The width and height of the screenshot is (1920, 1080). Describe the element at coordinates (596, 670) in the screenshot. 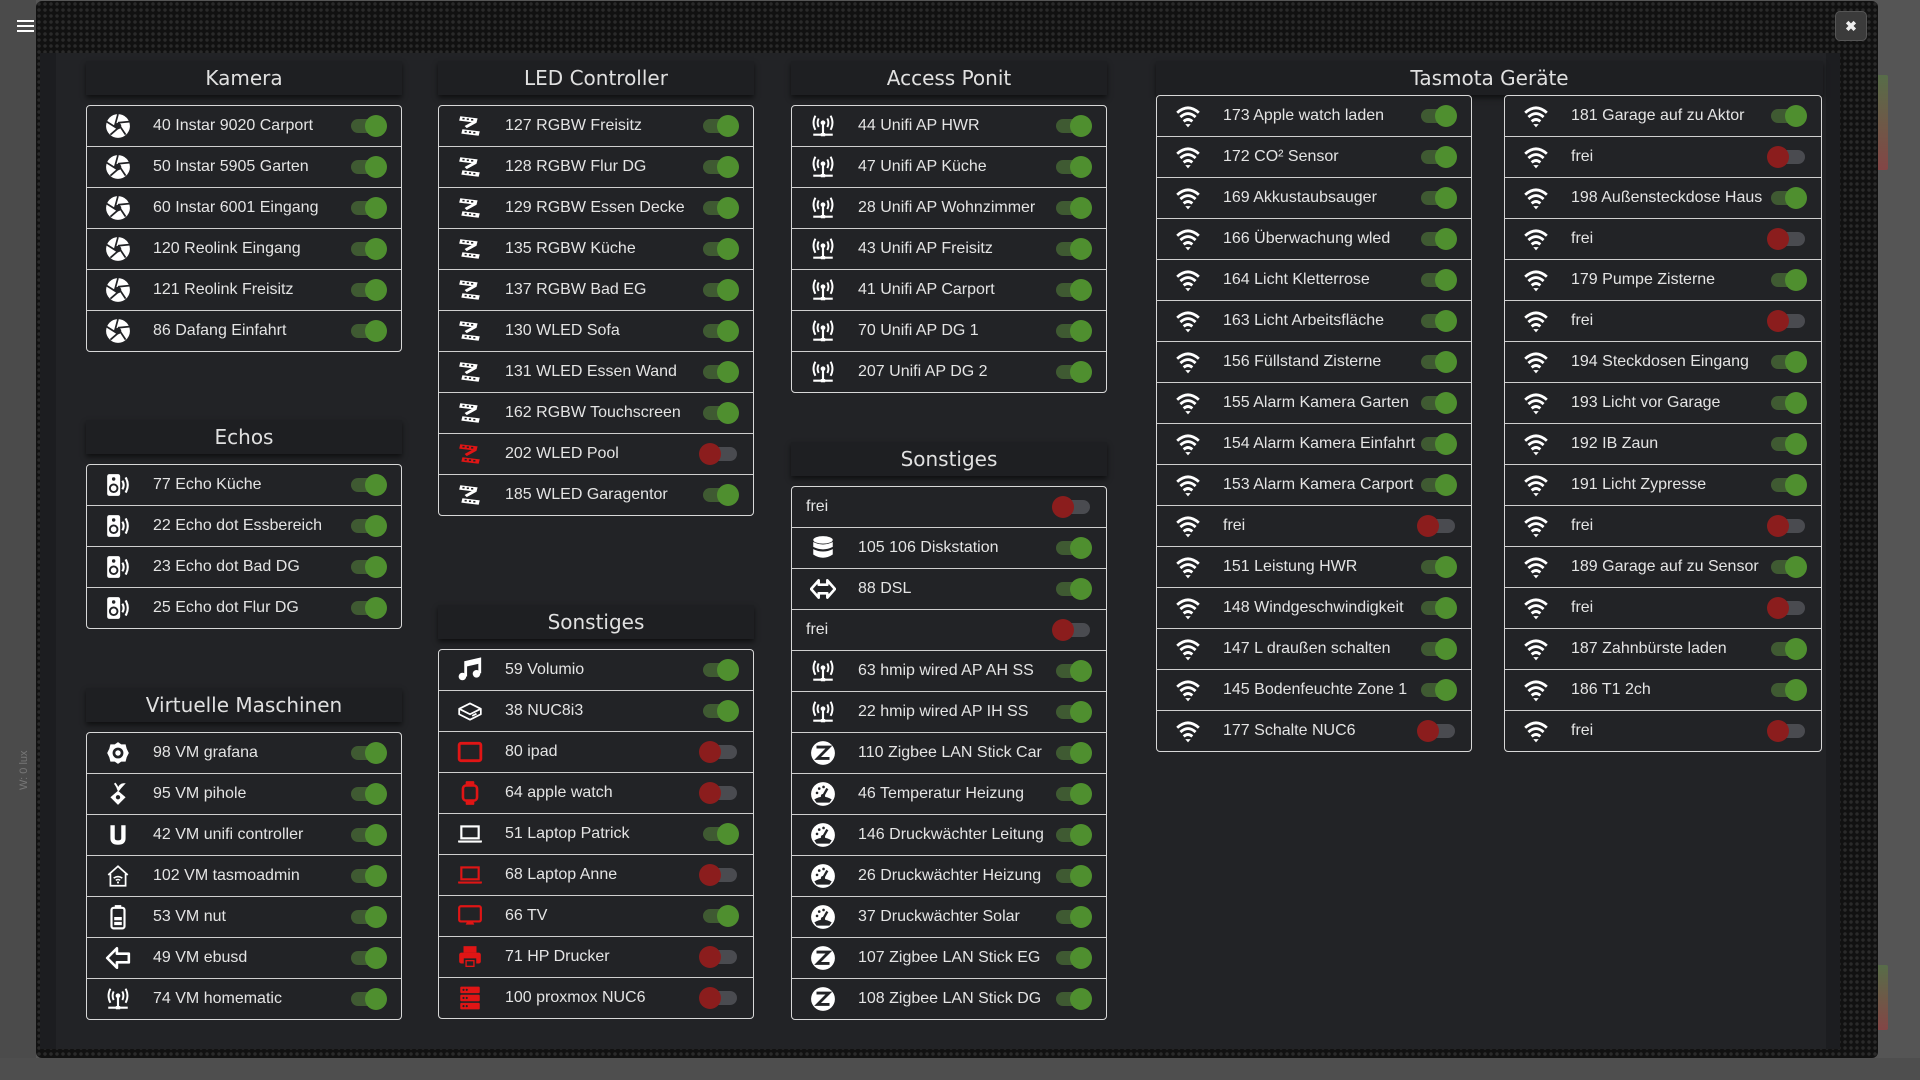

I see `device-row: 59 Volumio` at that location.